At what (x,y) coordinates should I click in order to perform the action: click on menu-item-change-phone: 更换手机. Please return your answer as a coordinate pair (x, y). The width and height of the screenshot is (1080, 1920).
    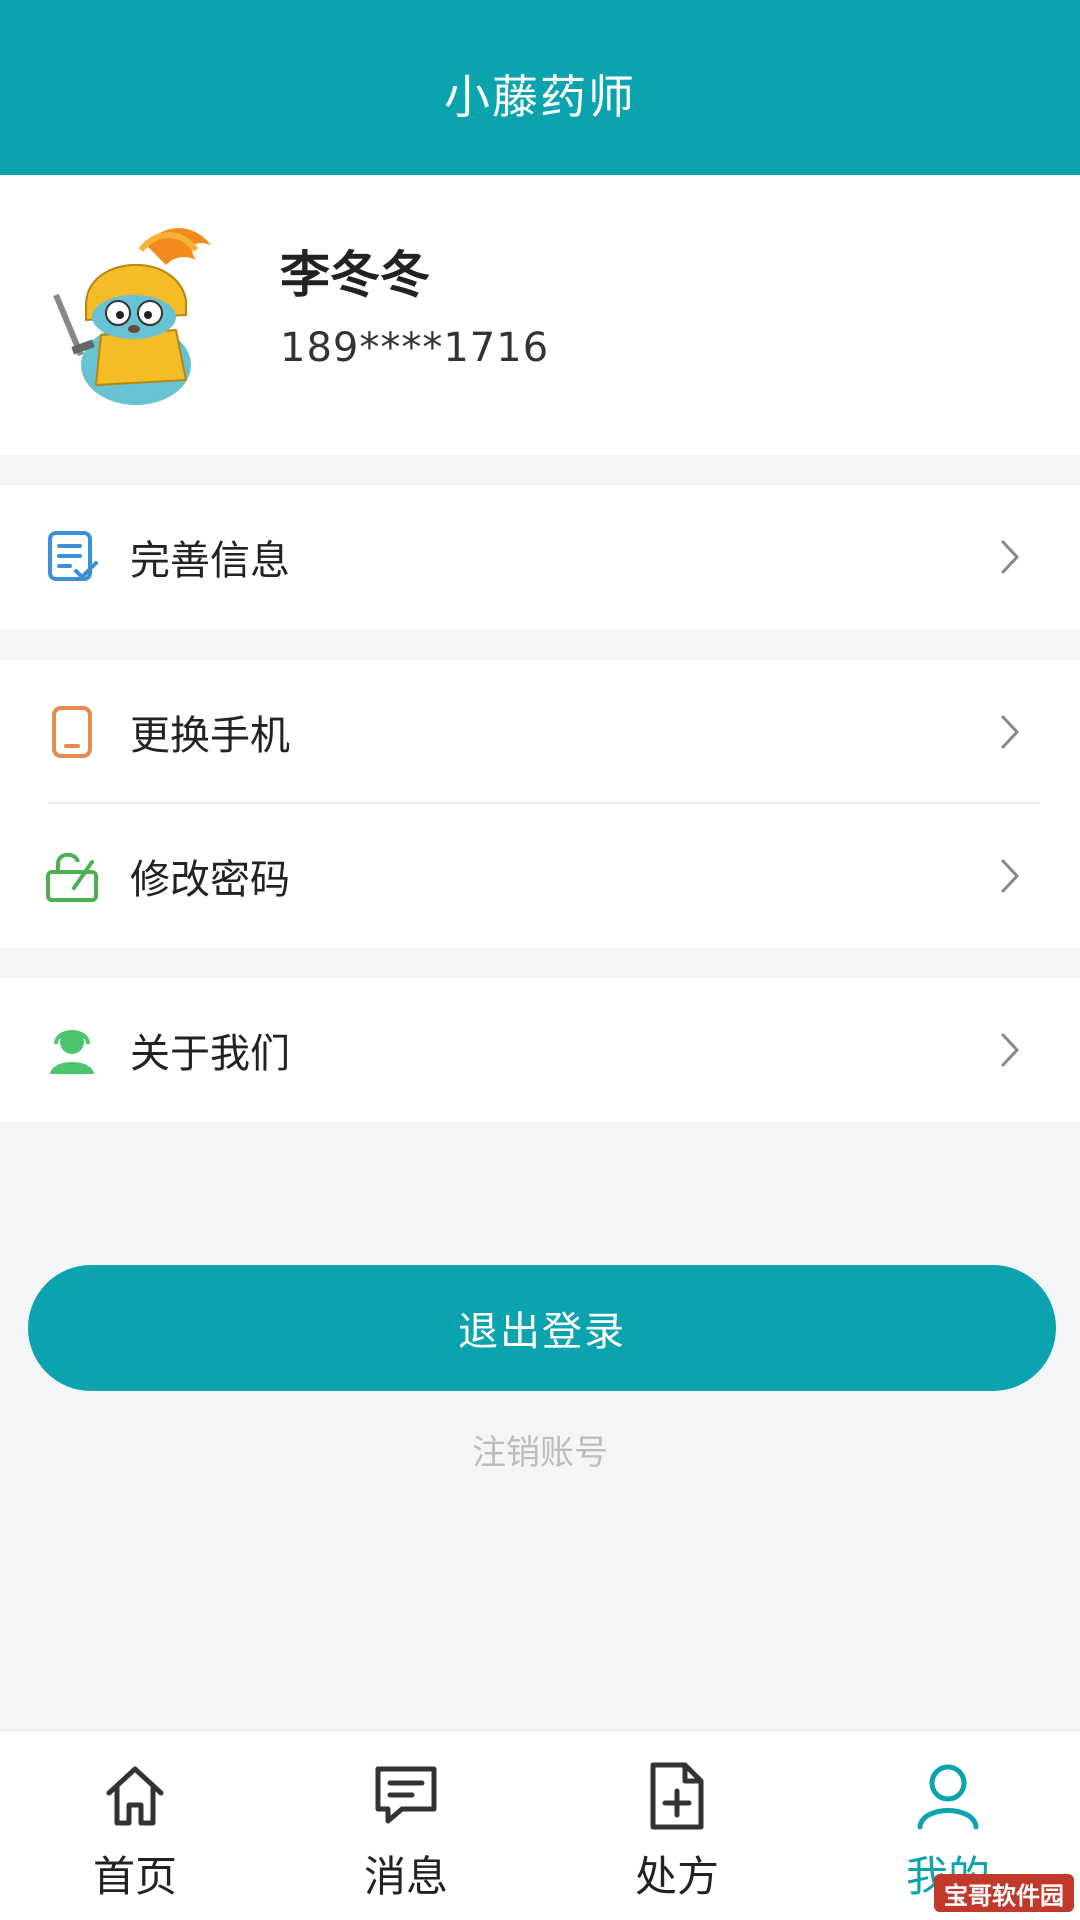
    Looking at the image, I should click on (540, 732).